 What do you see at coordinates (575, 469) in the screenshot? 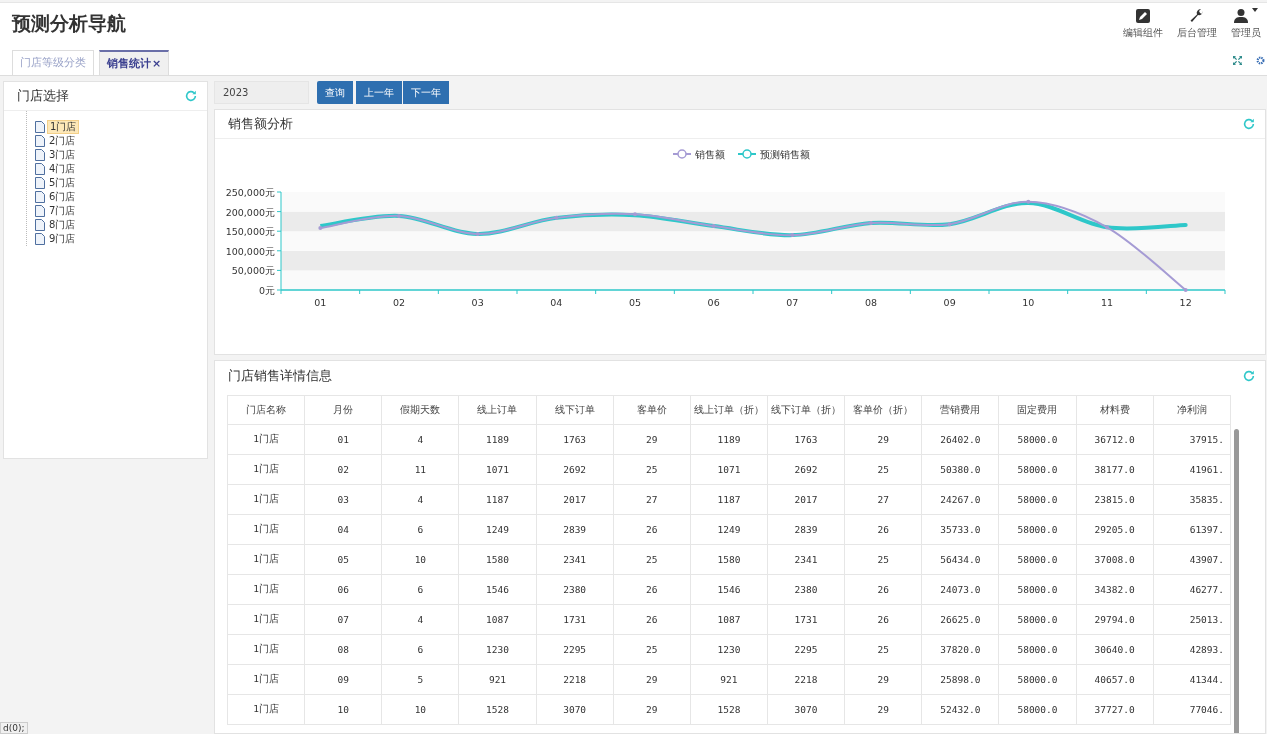
I see `table-cell: 2692` at bounding box center [575, 469].